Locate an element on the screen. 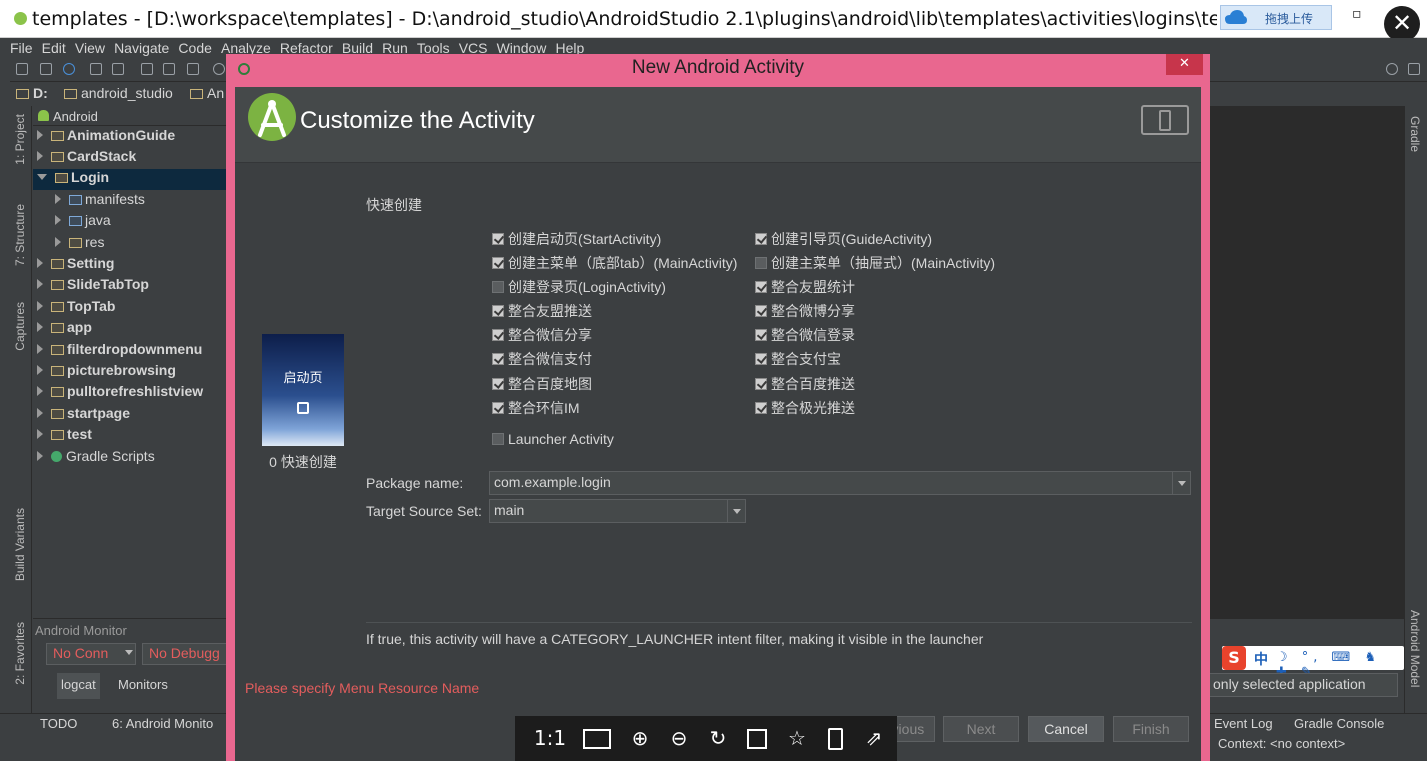 This screenshot has height=761, width=1427. checkbox-weibo-share: 整合微博分享 is located at coordinates (805, 311).